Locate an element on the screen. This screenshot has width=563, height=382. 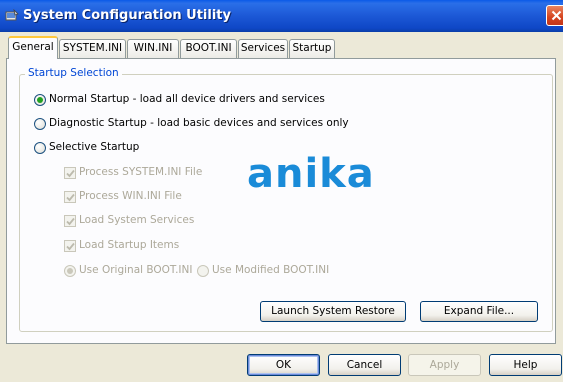
use-original-boot-ini-radio is located at coordinates (70, 271).